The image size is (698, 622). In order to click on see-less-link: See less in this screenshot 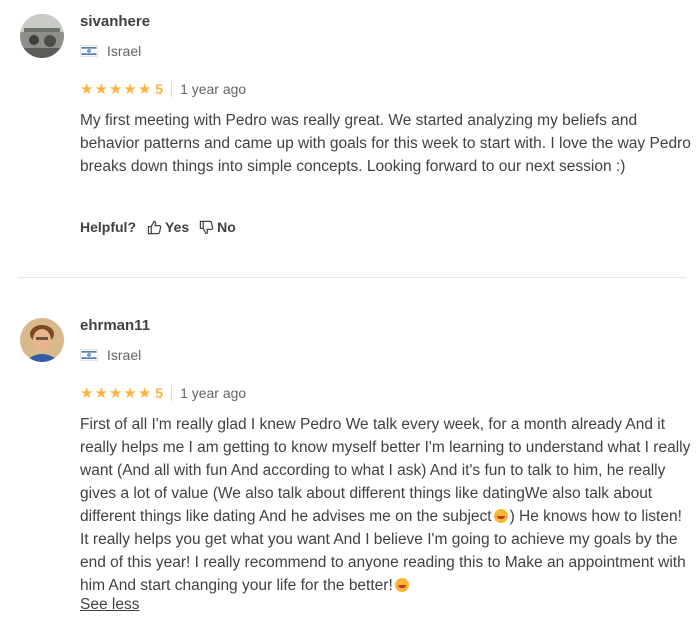, I will do `click(109, 605)`.